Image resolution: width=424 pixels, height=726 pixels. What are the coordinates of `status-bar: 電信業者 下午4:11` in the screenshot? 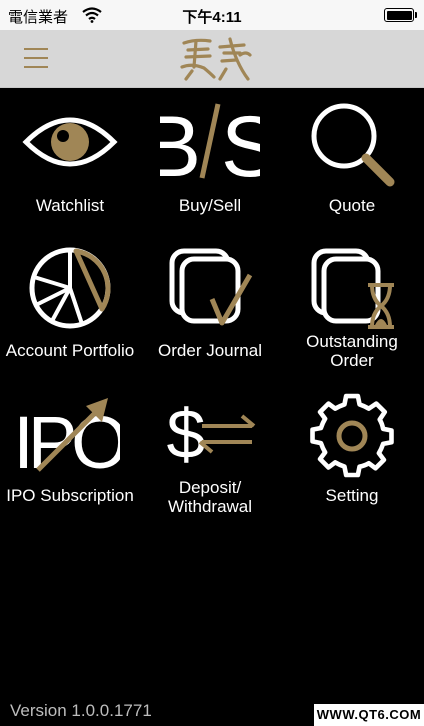 It's located at (212, 15).